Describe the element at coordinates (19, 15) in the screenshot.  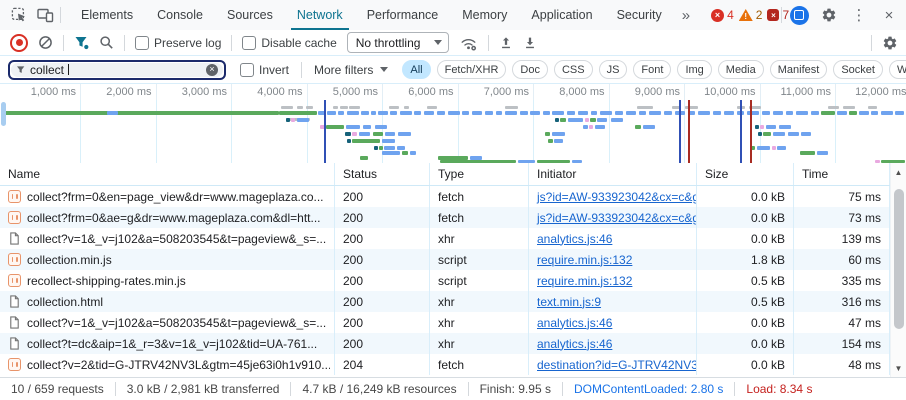
I see `inspect-element-icon` at that location.